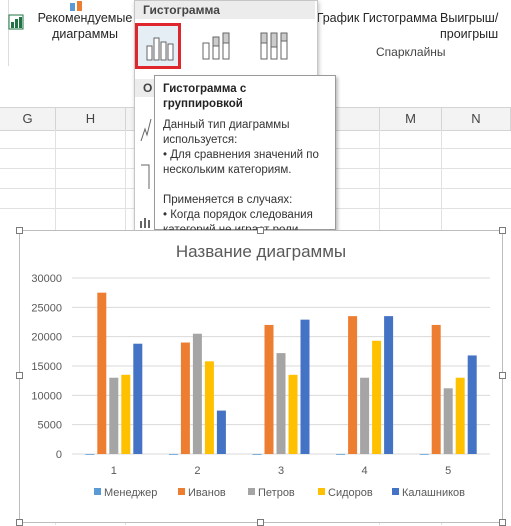  What do you see at coordinates (91, 119) in the screenshot?
I see `column-header-h: H` at bounding box center [91, 119].